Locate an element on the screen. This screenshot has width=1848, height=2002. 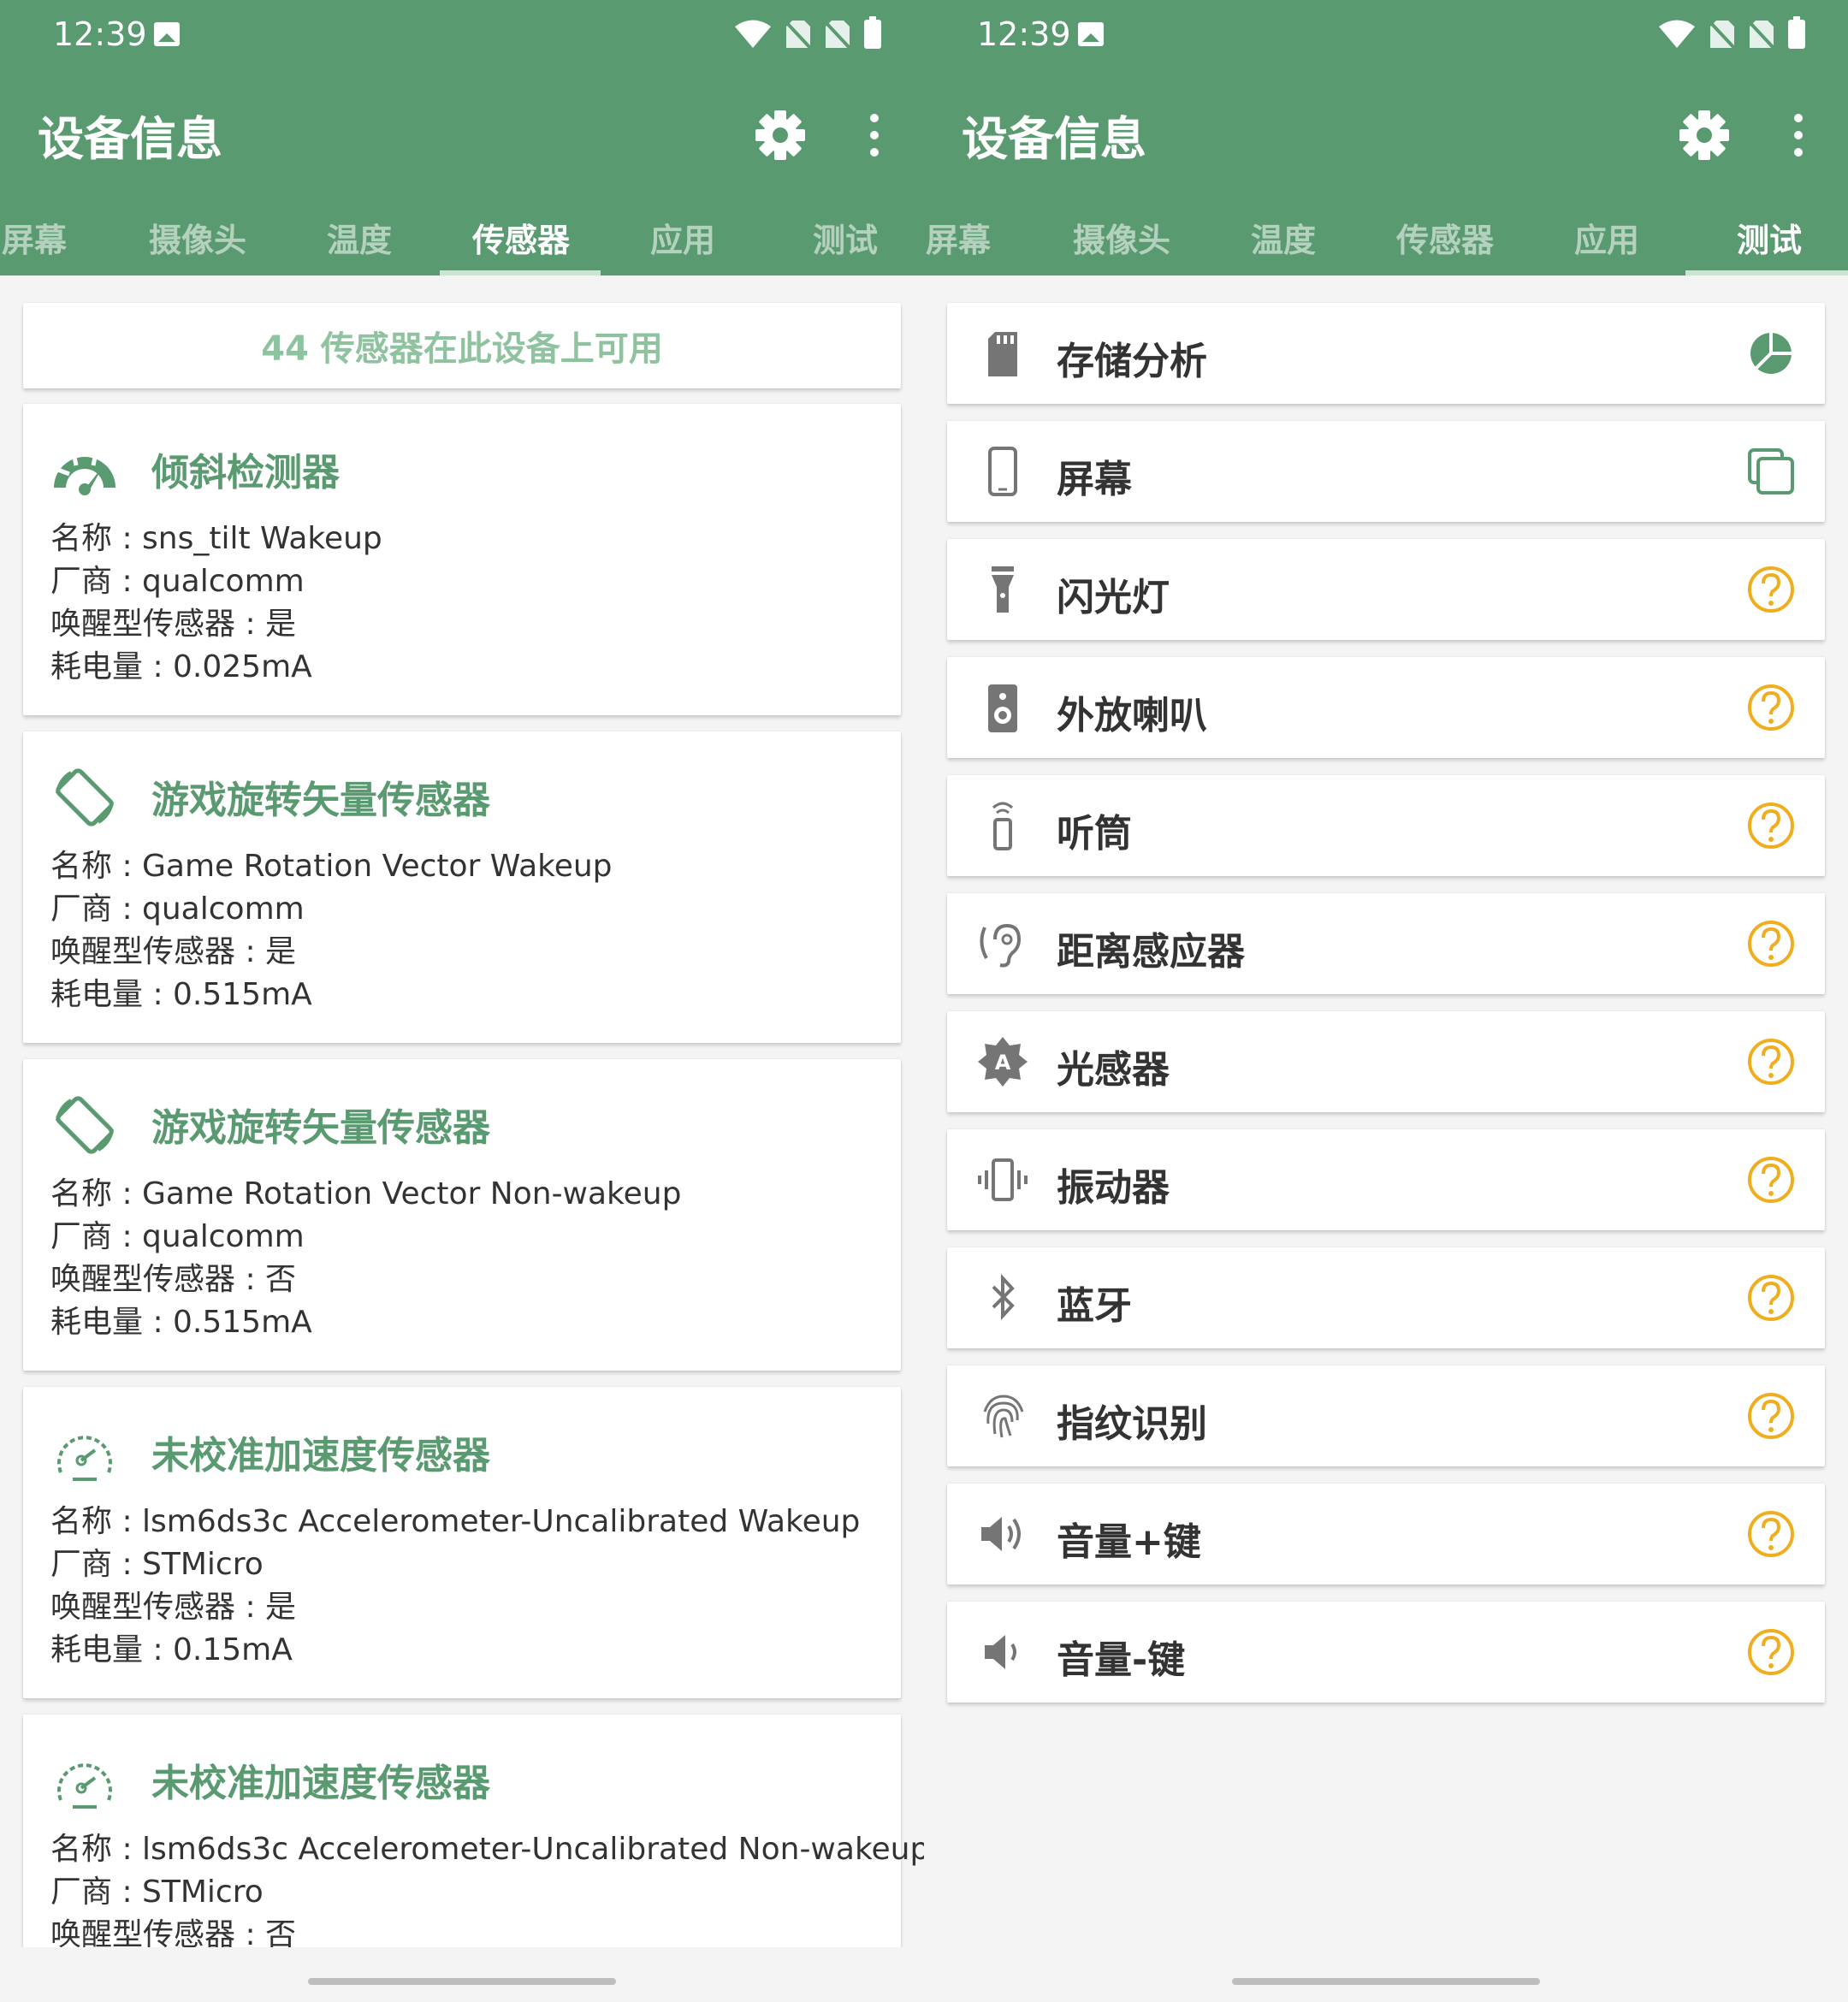
sensor-name: 名称 : Game Rotation Vector Wakeup is located at coordinates (331, 866).